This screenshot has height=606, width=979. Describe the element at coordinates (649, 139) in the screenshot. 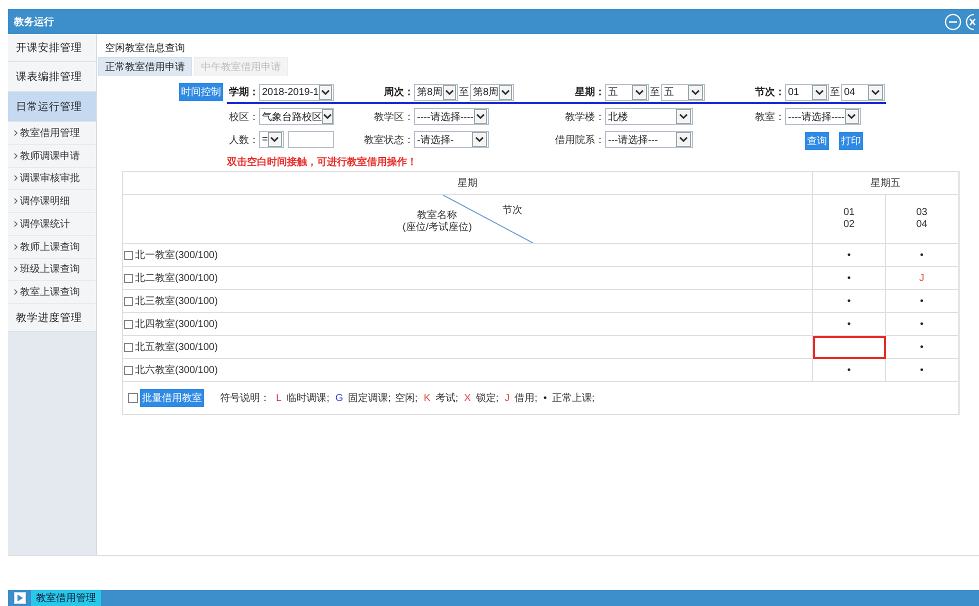

I see `select-field: ---请选择---` at that location.